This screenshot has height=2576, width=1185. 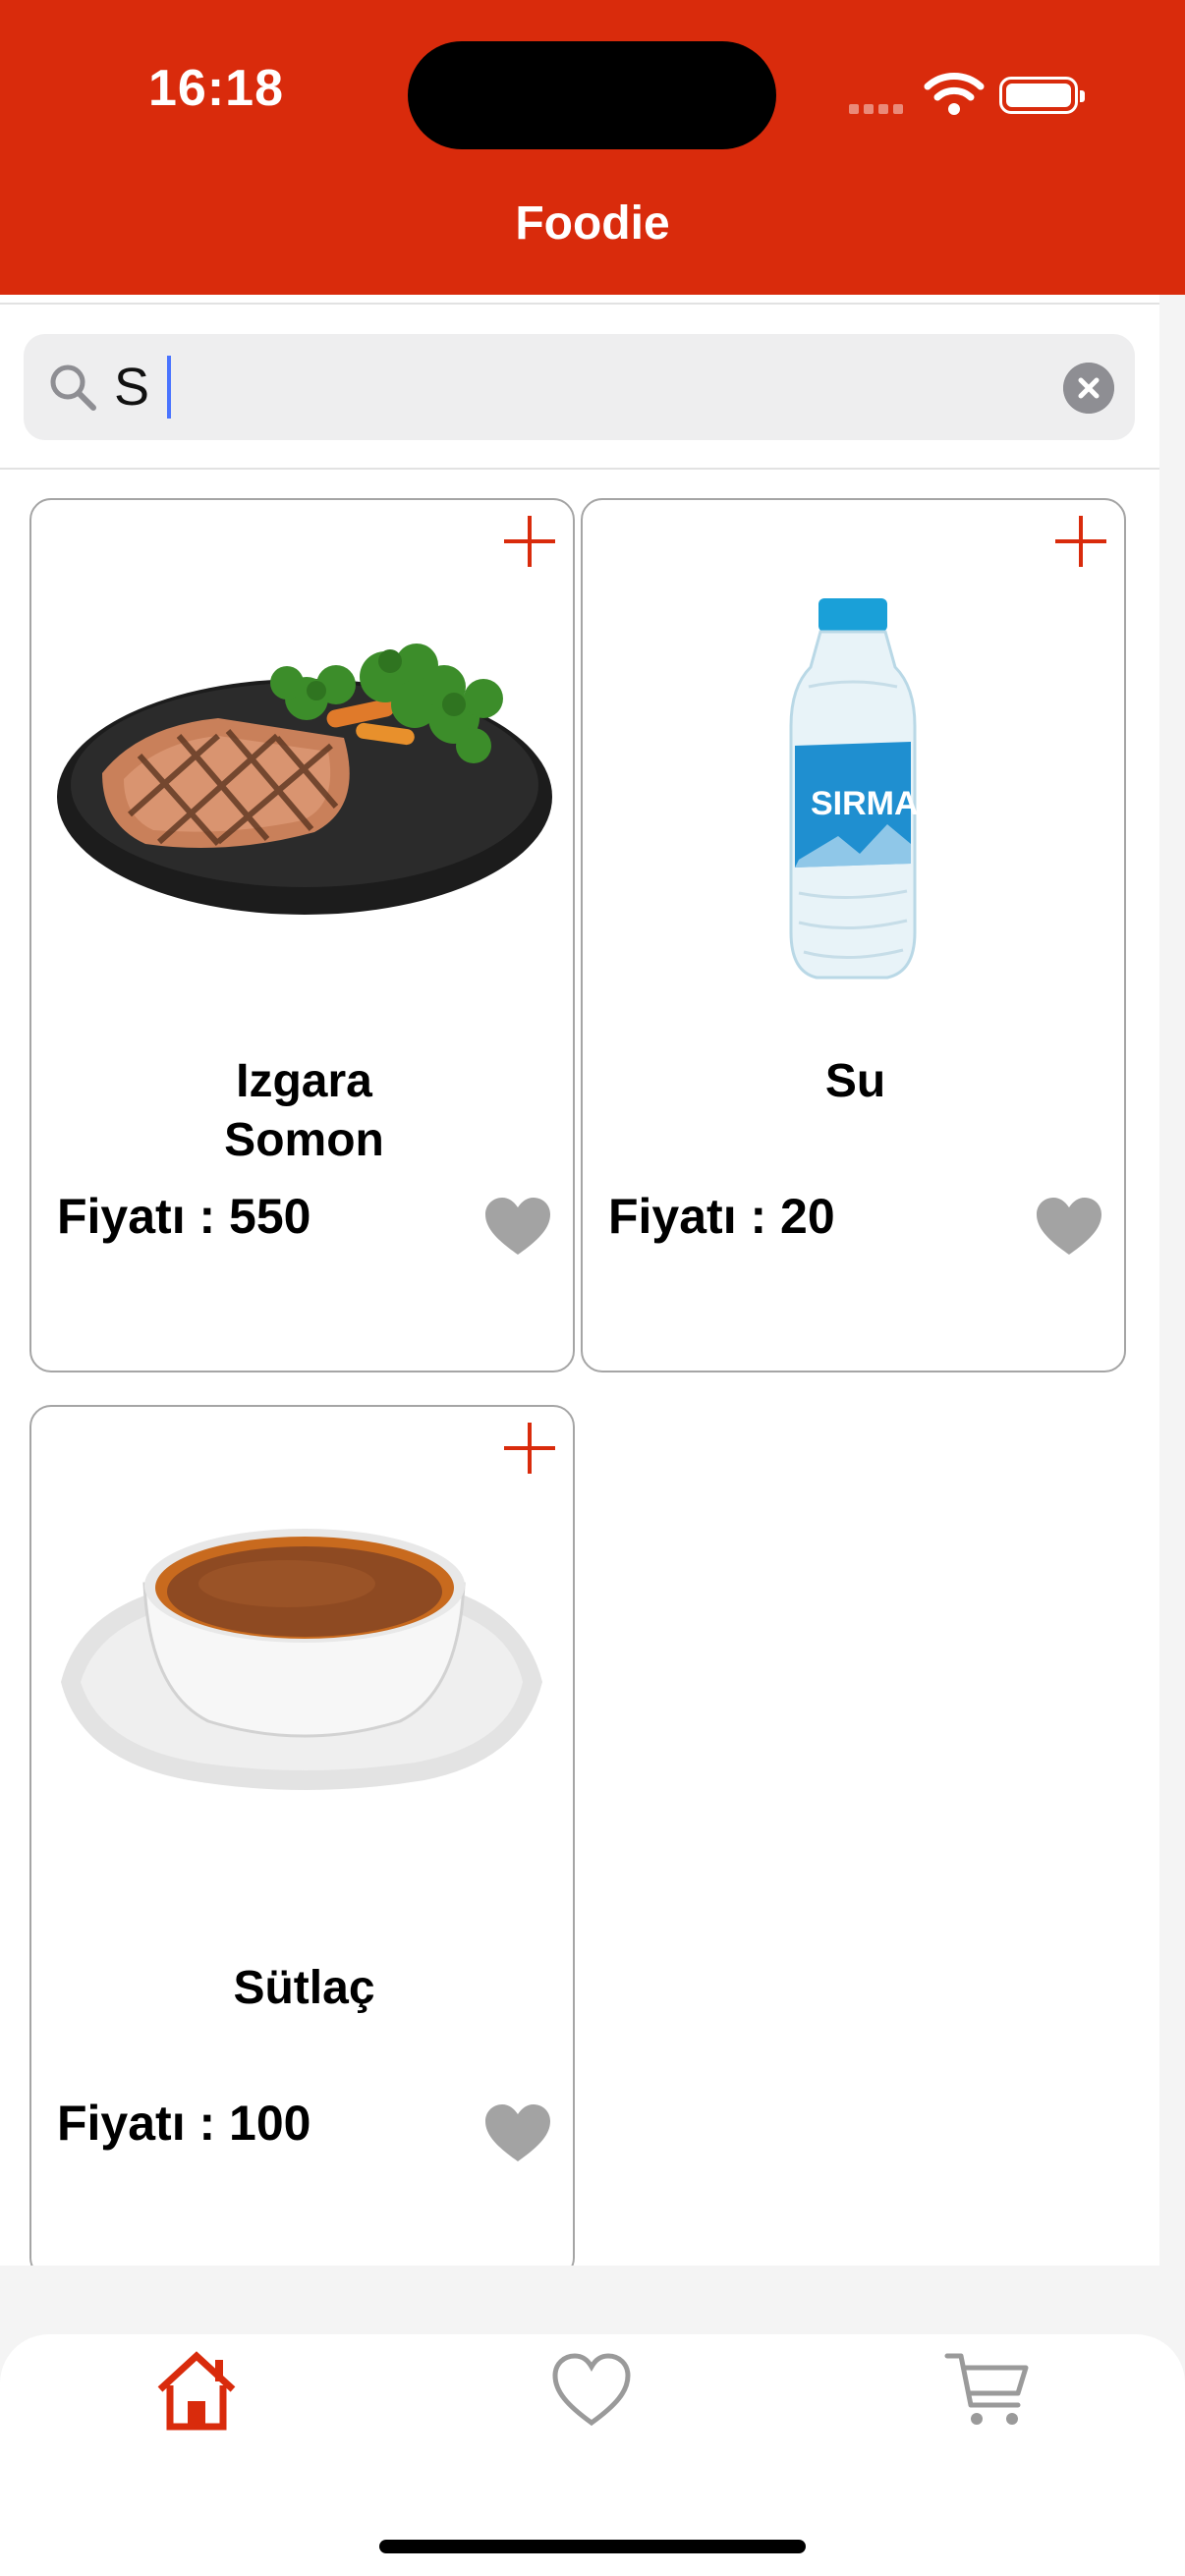 What do you see at coordinates (592, 95) in the screenshot?
I see `dynamic-island` at bounding box center [592, 95].